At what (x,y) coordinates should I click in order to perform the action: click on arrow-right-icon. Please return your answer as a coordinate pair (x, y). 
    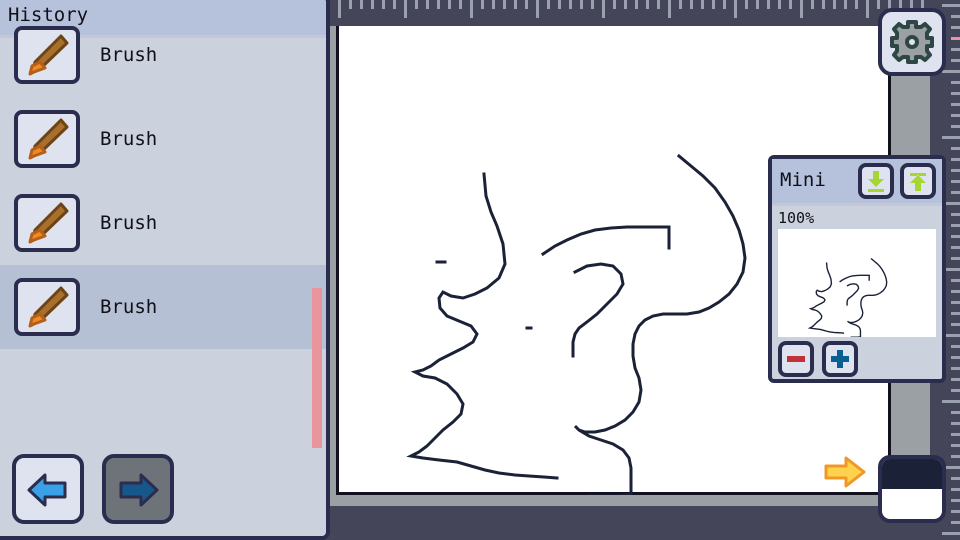
    Looking at the image, I should click on (845, 472).